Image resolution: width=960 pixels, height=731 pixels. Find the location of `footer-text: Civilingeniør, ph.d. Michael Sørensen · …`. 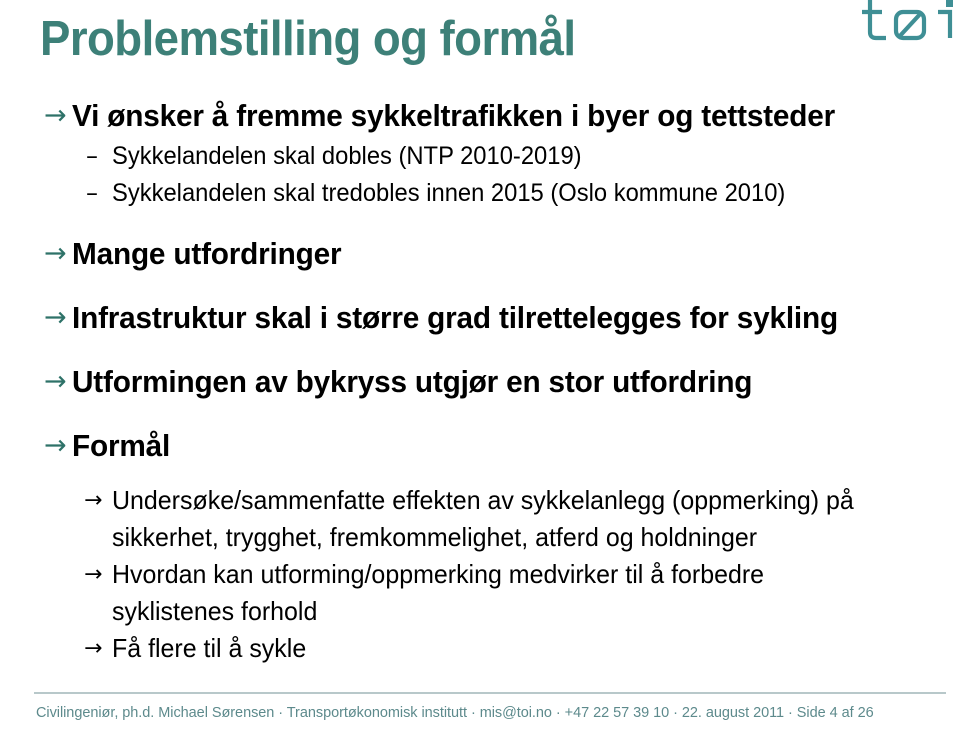

footer-text: Civilingeniør, ph.d. Michael Sørensen · … is located at coordinates (455, 713).